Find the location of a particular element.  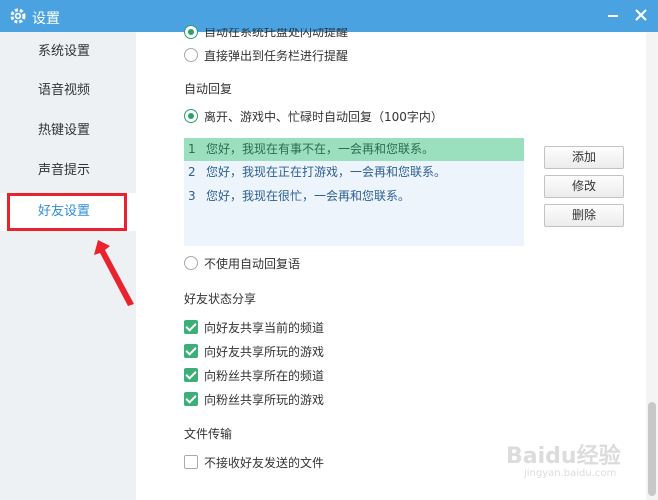

checkbox-share-game-fans is located at coordinates (191, 399).